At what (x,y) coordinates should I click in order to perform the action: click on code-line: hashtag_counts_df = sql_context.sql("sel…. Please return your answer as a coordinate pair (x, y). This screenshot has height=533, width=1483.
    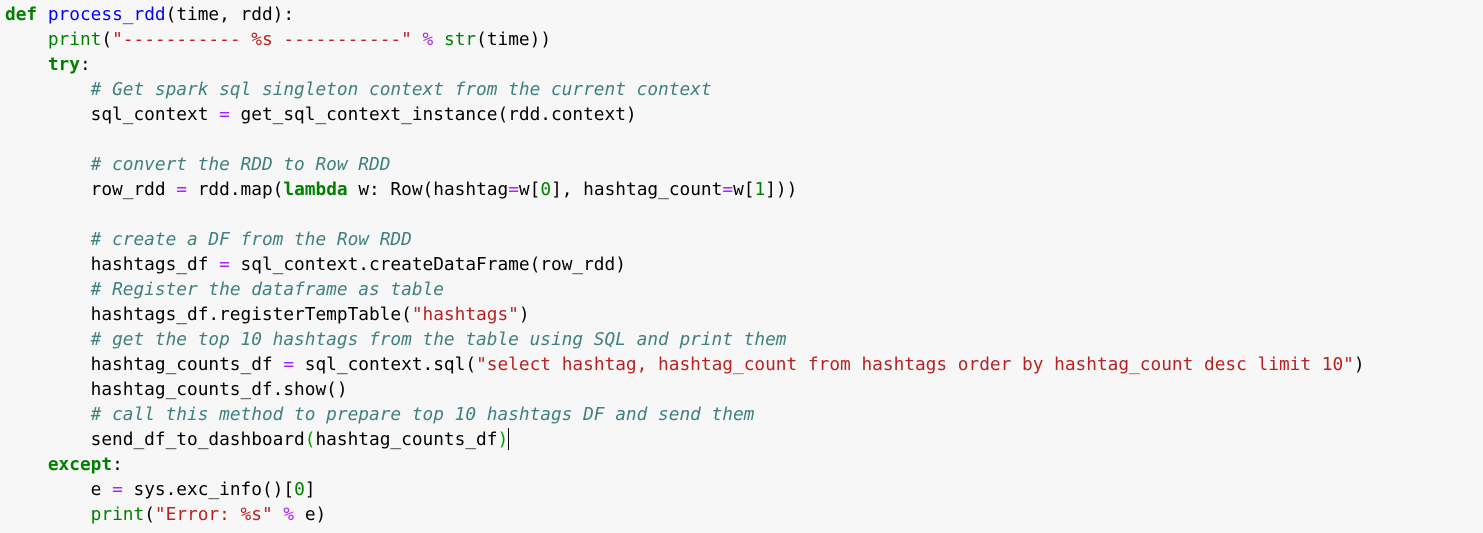
    Looking at the image, I should click on (741, 364).